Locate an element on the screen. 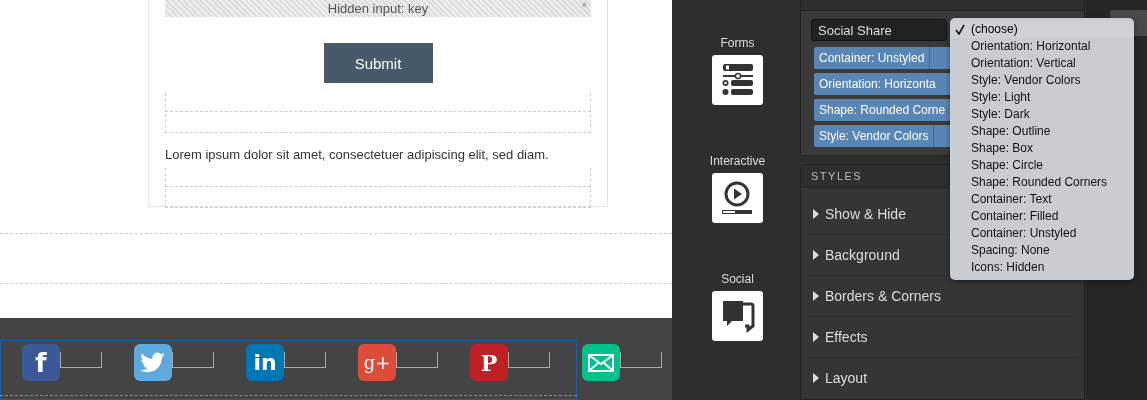 The image size is (1147, 400). form-icon is located at coordinates (737, 80).